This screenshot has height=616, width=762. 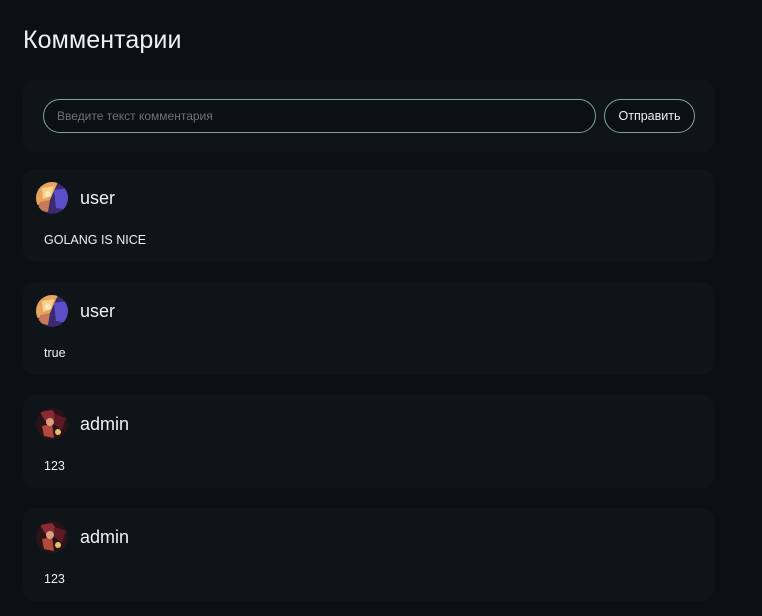 What do you see at coordinates (649, 116) in the screenshot?
I see `send-button: Отправить` at bounding box center [649, 116].